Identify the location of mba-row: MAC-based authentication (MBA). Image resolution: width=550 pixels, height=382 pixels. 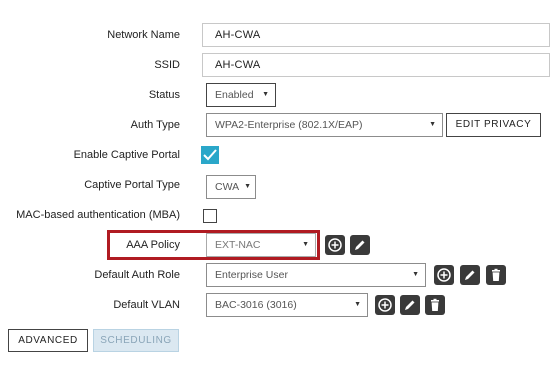
(275, 215).